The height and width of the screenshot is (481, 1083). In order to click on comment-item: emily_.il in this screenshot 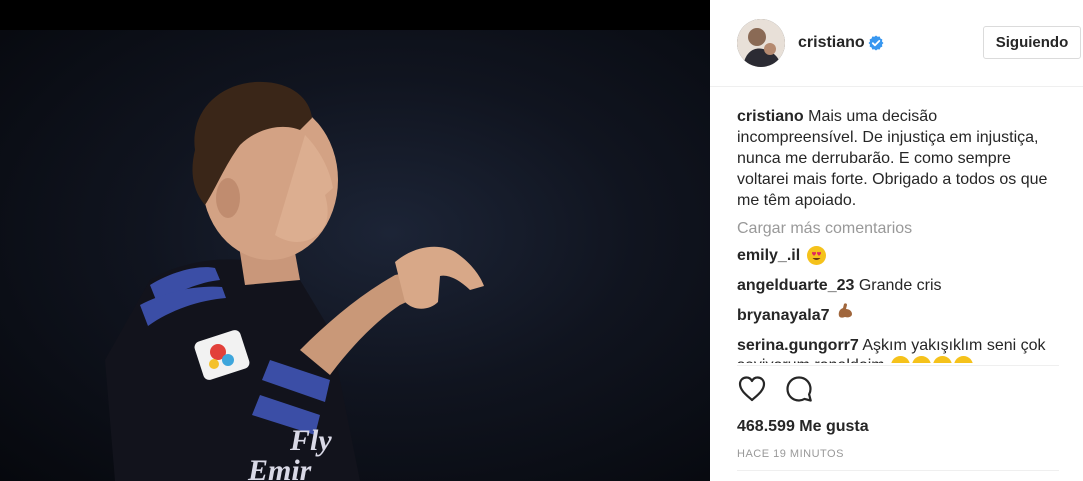, I will do `click(902, 256)`.